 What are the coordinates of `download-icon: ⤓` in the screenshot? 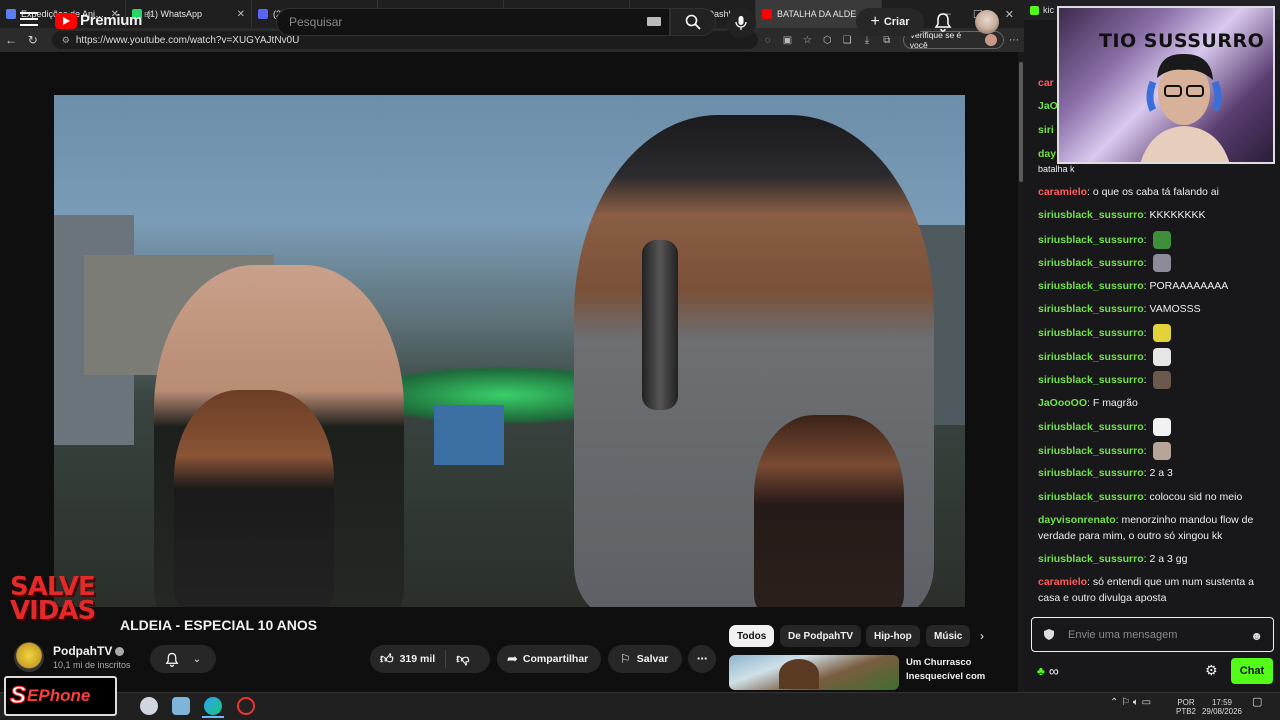 It's located at (867, 40).